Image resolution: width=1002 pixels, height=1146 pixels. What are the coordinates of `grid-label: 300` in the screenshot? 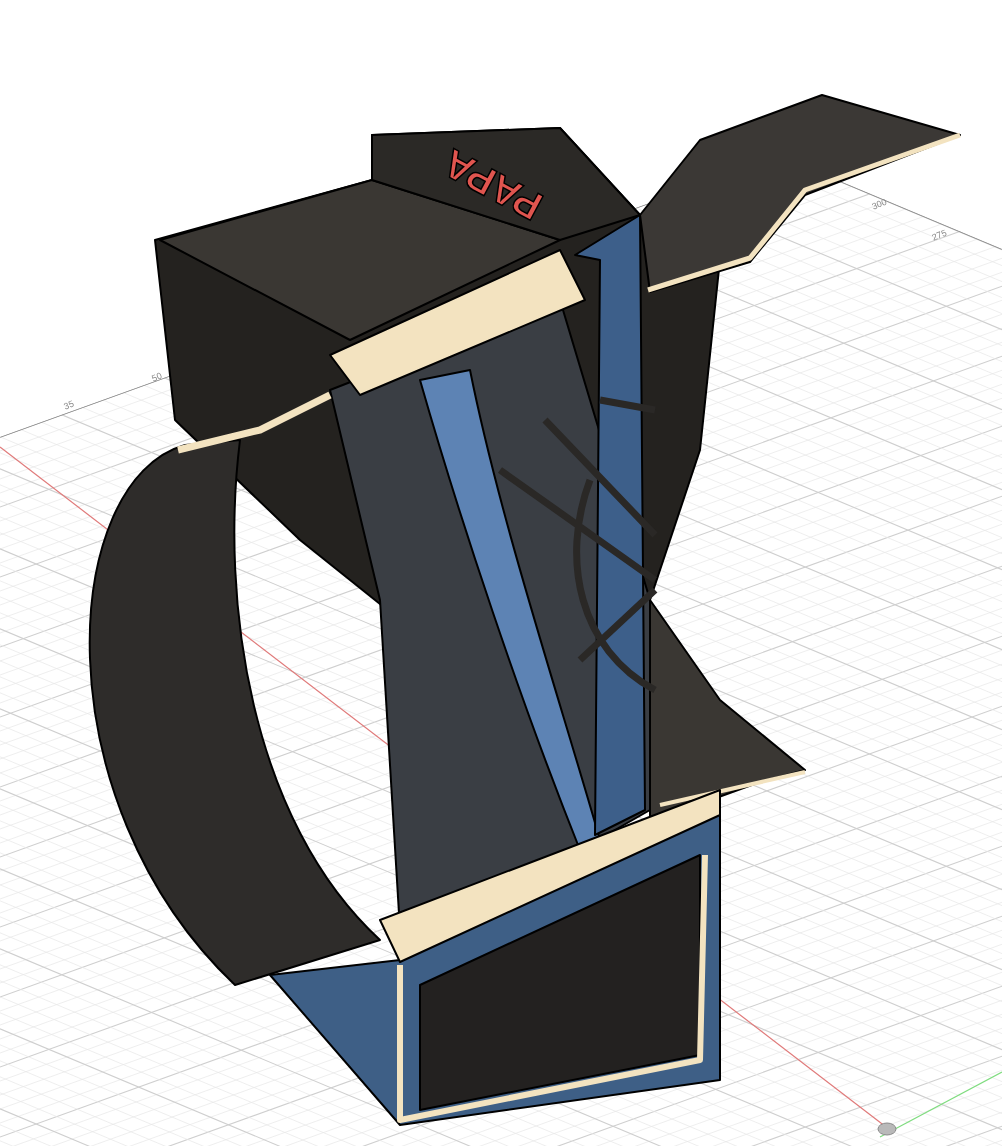 It's located at (879, 204).